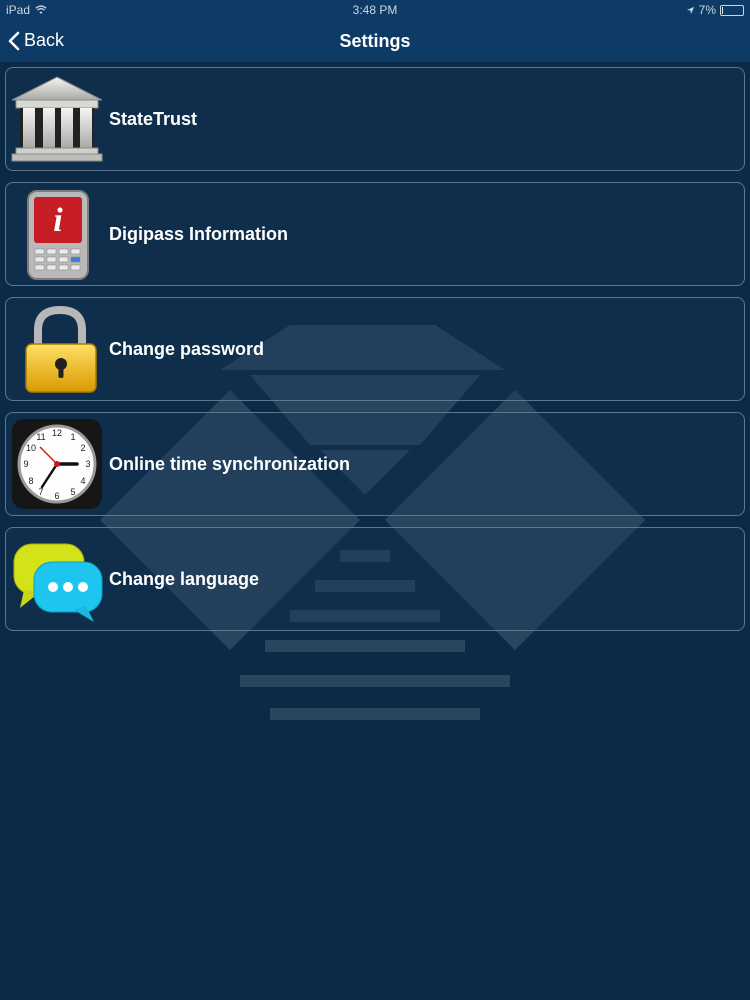 This screenshot has width=750, height=1000. I want to click on clock-icon: 12 3 6 9 1245 7 8 10 11, so click(57, 464).